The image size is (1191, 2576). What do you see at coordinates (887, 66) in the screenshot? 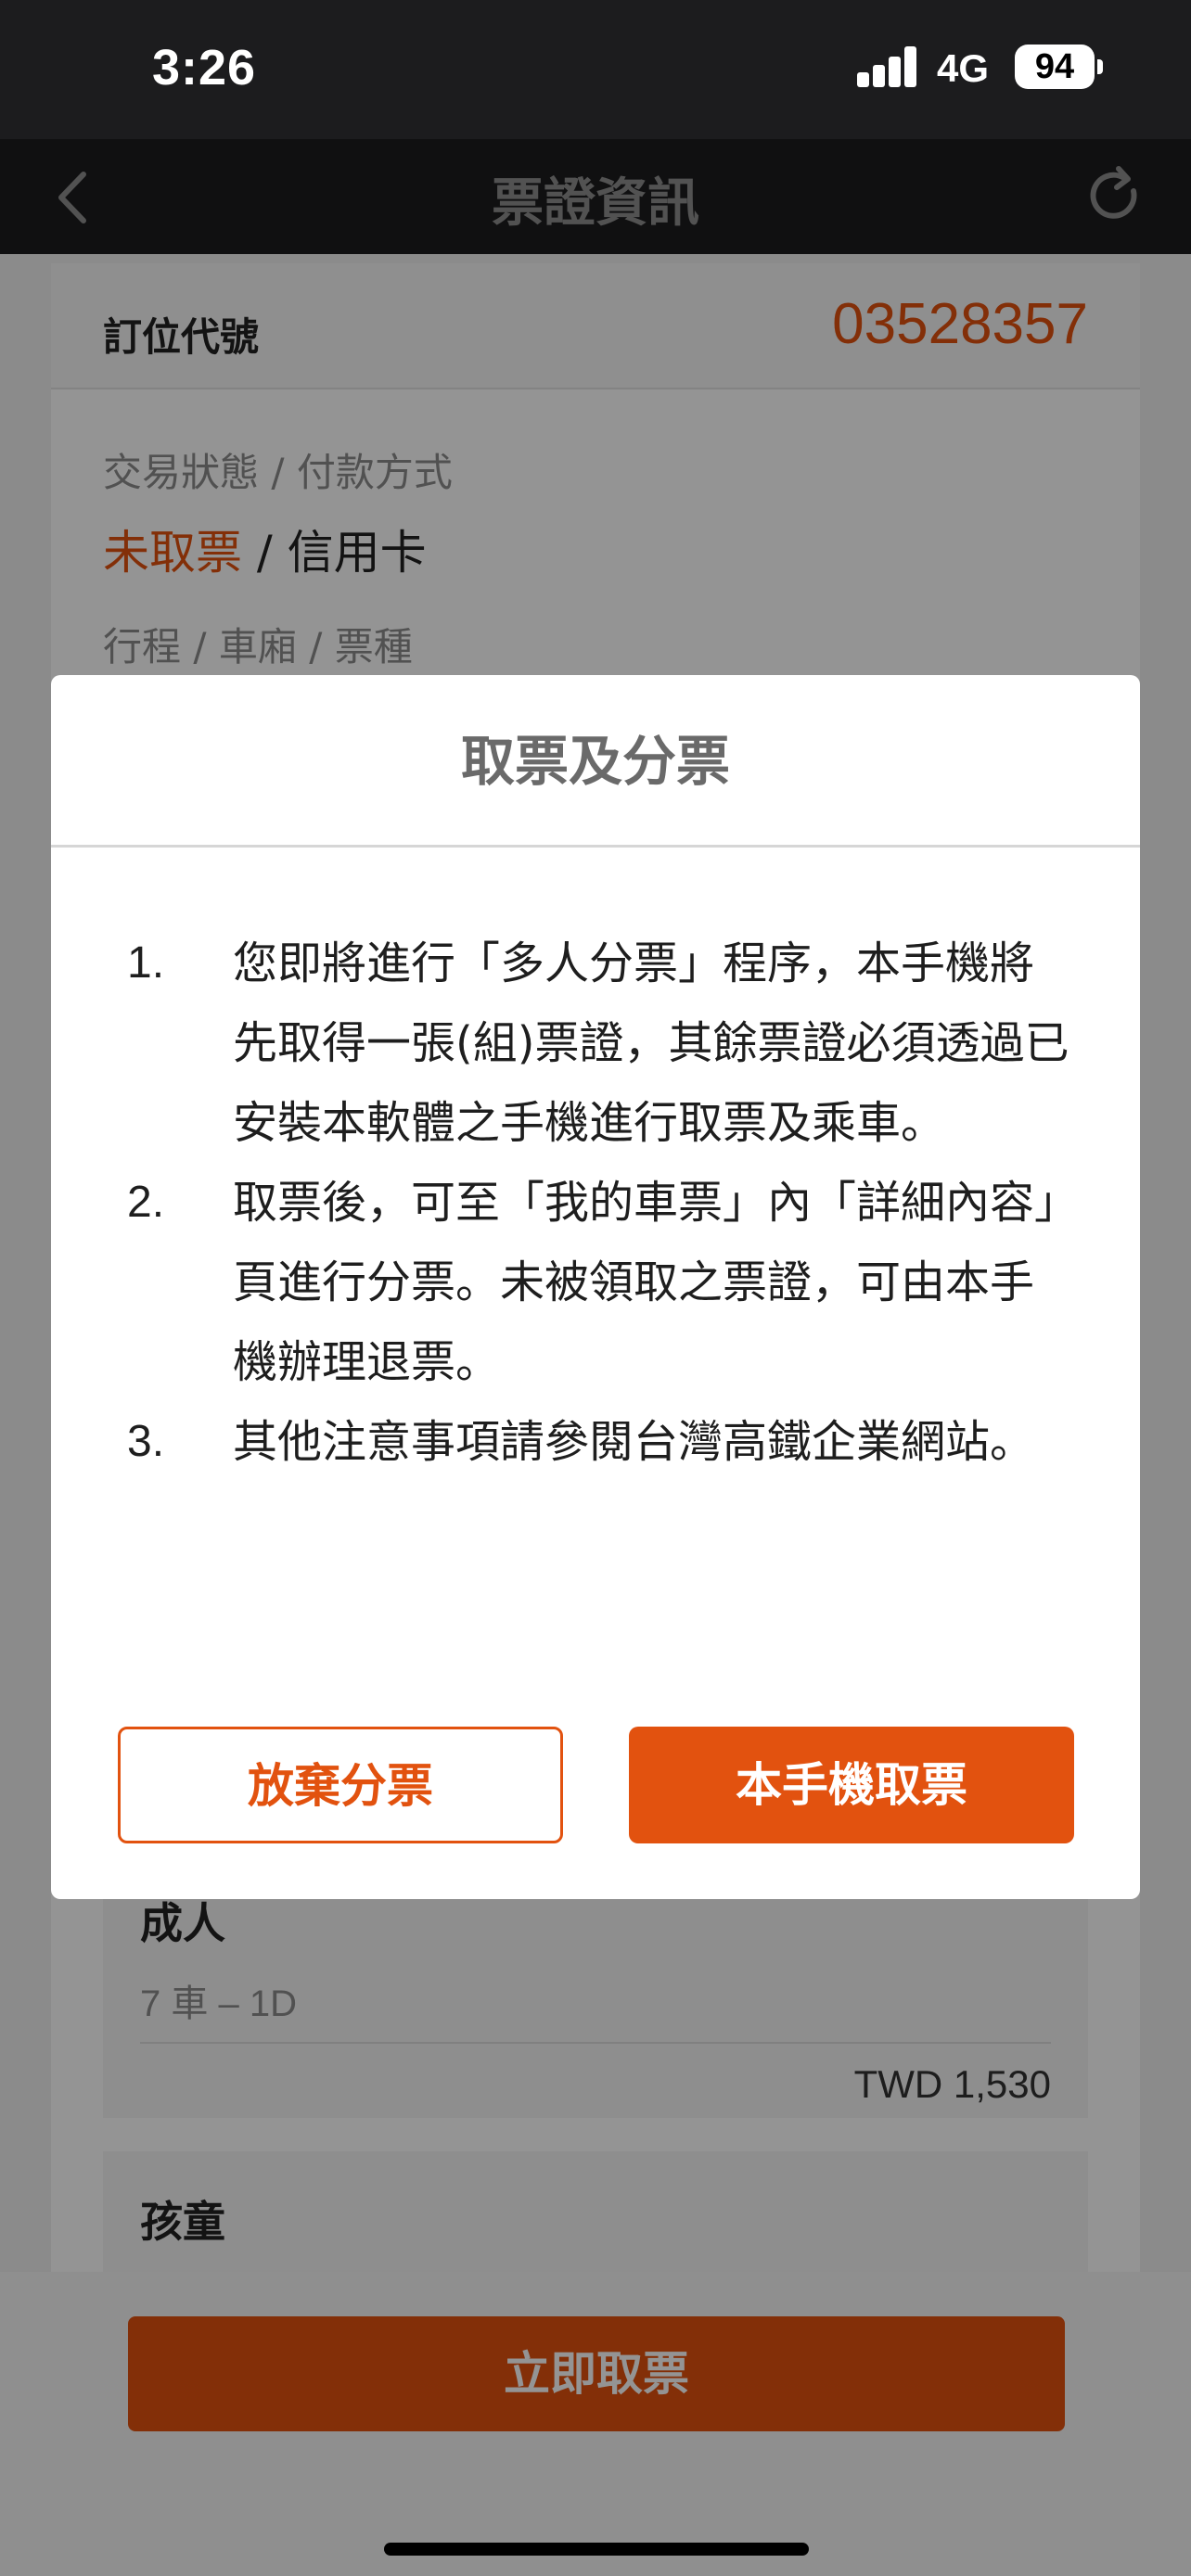
I see `cellular-signal-icon` at bounding box center [887, 66].